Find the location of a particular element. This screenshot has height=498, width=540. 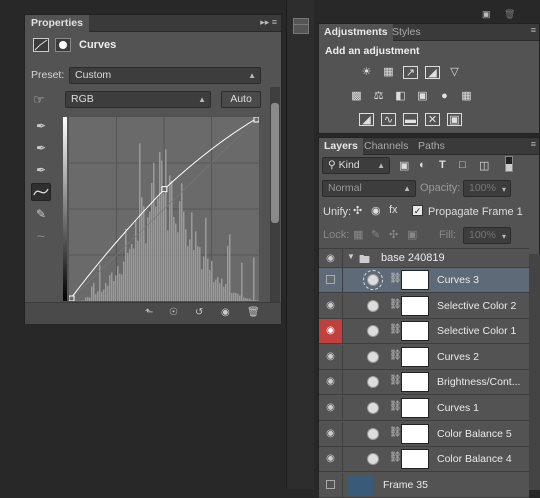

clip-to-layer-icon: ⬑ is located at coordinates (149, 312).